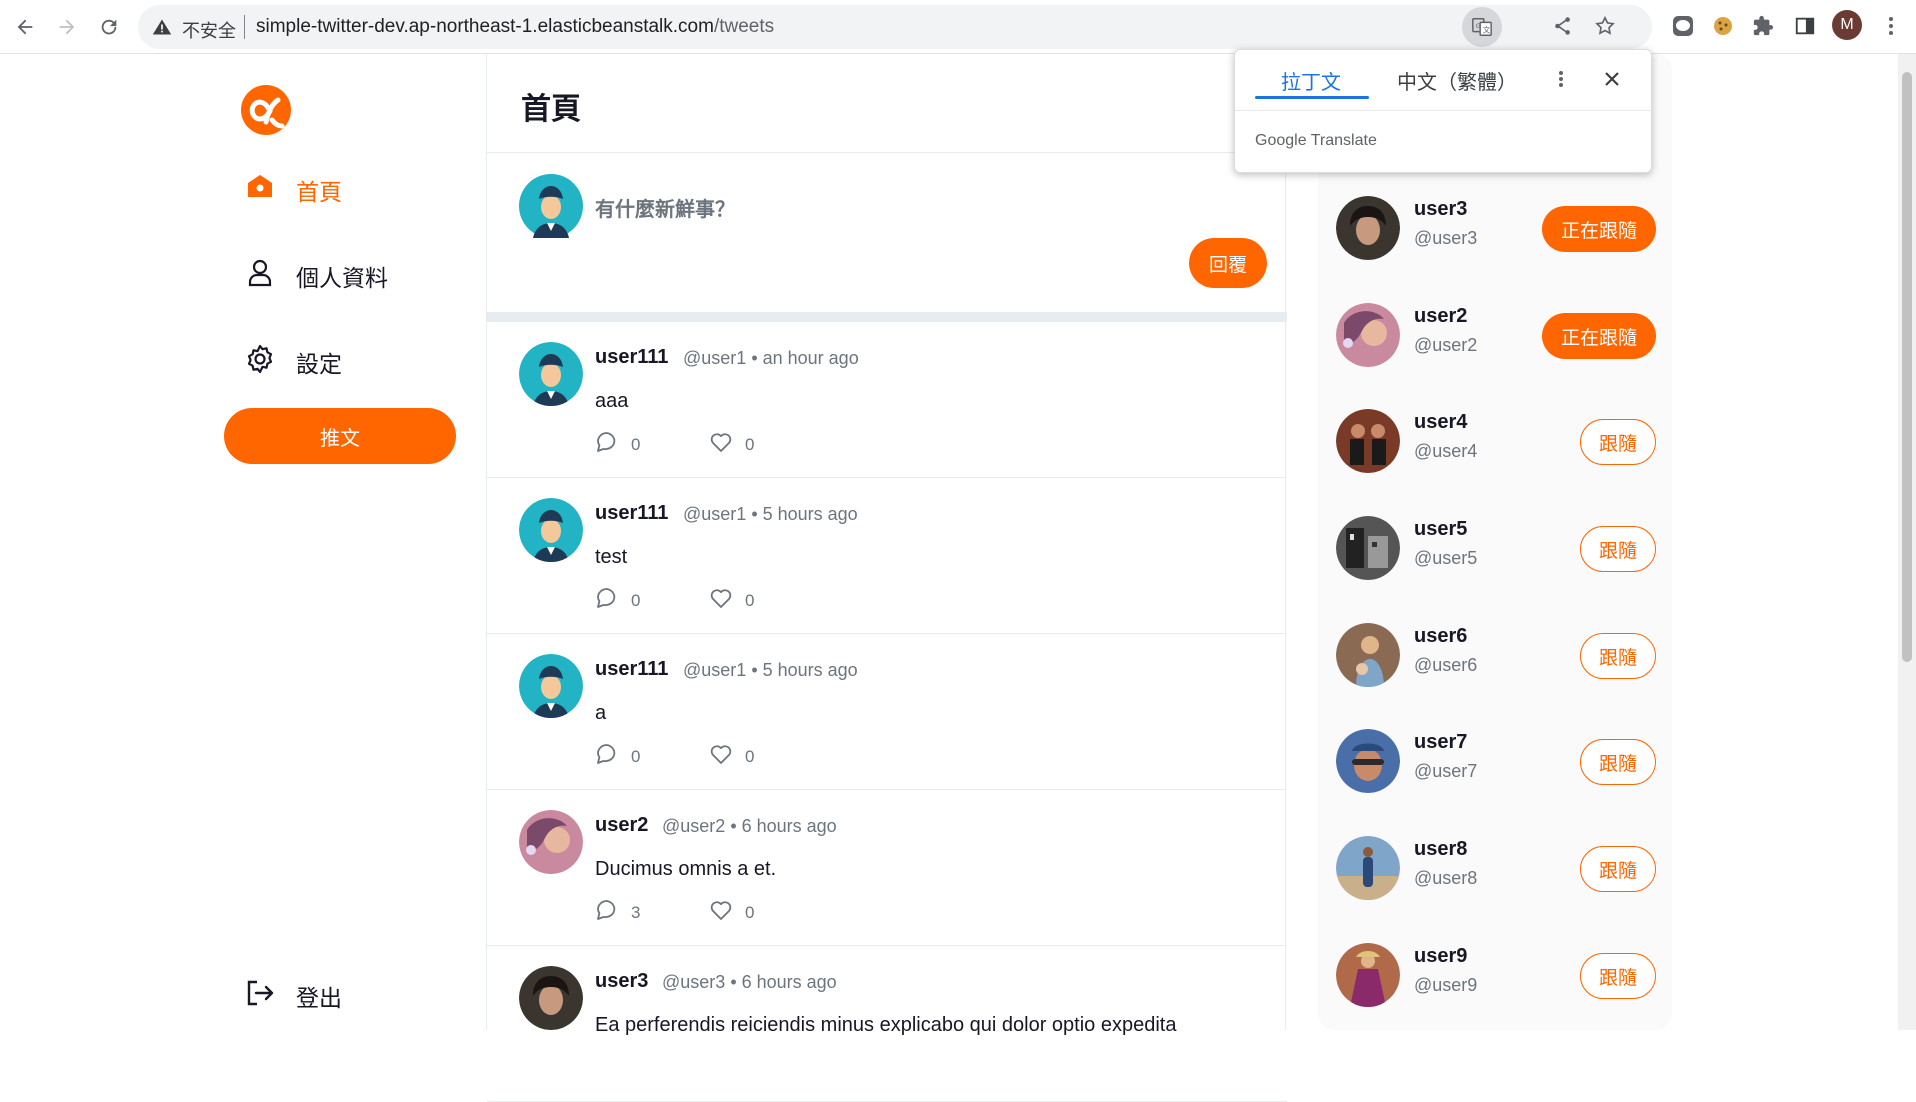 This screenshot has height=1102, width=1916. What do you see at coordinates (316, 276) in the screenshot?
I see `sidebar-item-profile: 個人資料` at bounding box center [316, 276].